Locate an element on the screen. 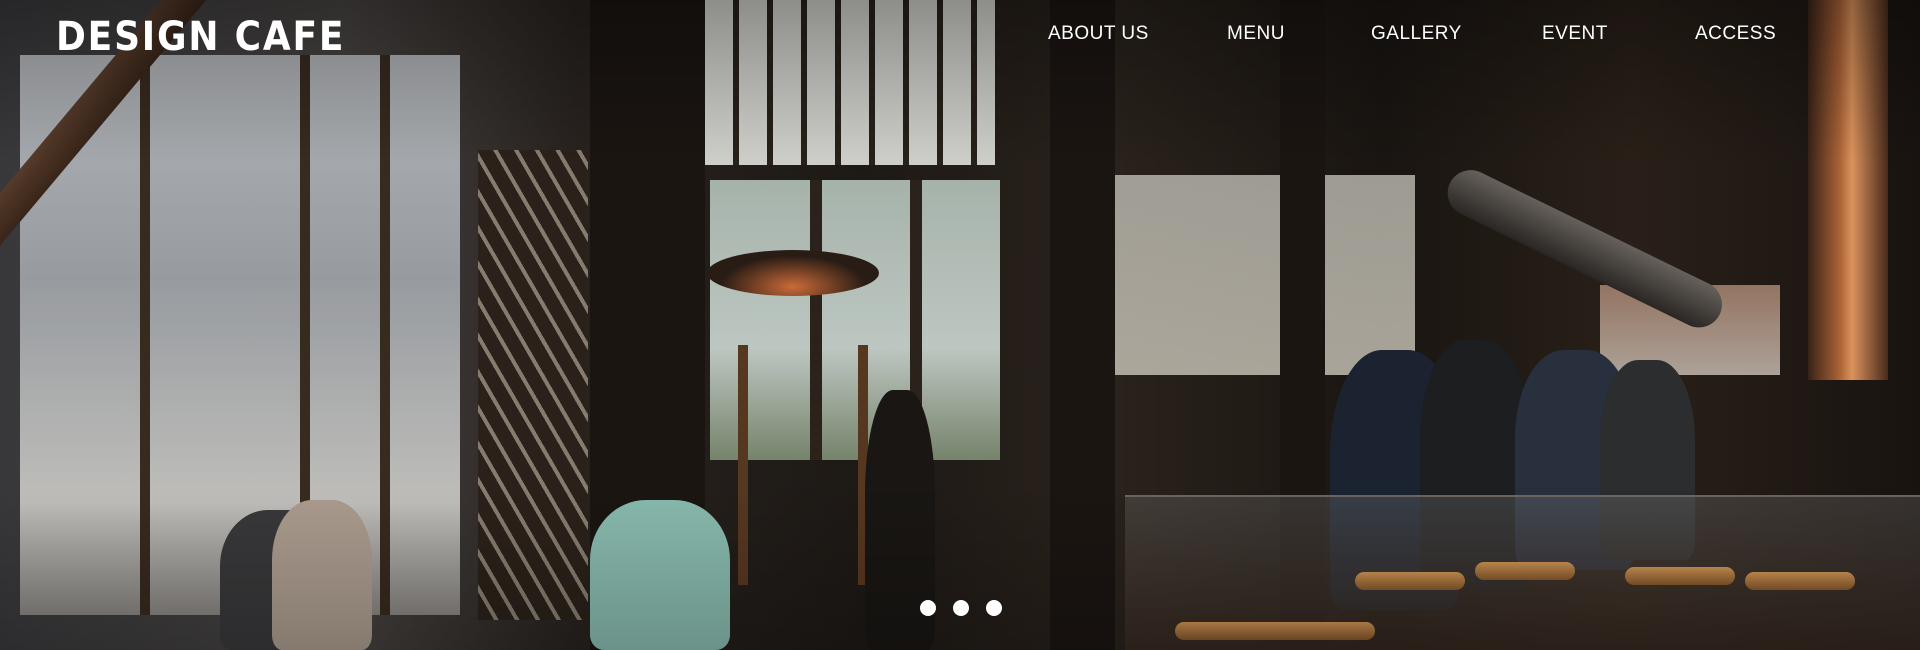  slider-pagination is located at coordinates (961, 608).